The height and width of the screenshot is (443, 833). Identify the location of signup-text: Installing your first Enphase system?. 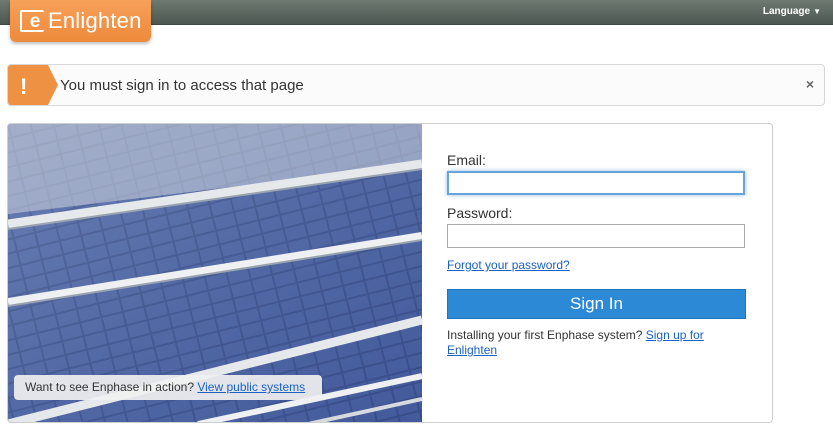
(546, 335).